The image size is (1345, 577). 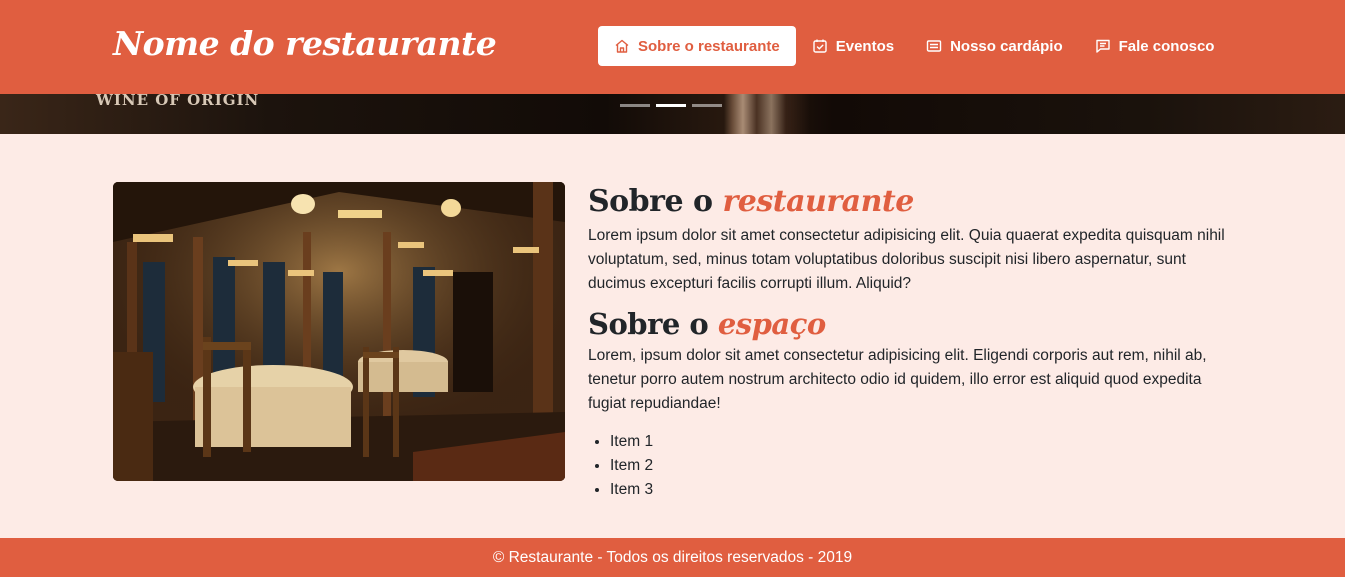 What do you see at coordinates (178, 101) in the screenshot?
I see `hero-image-text: WINE OF ORIGIN` at bounding box center [178, 101].